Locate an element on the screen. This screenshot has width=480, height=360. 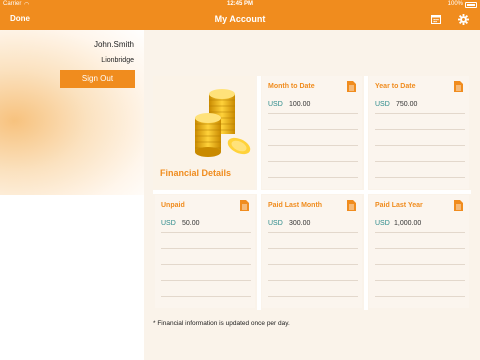
financial-details-title: Financial Details is located at coordinates (196, 173).